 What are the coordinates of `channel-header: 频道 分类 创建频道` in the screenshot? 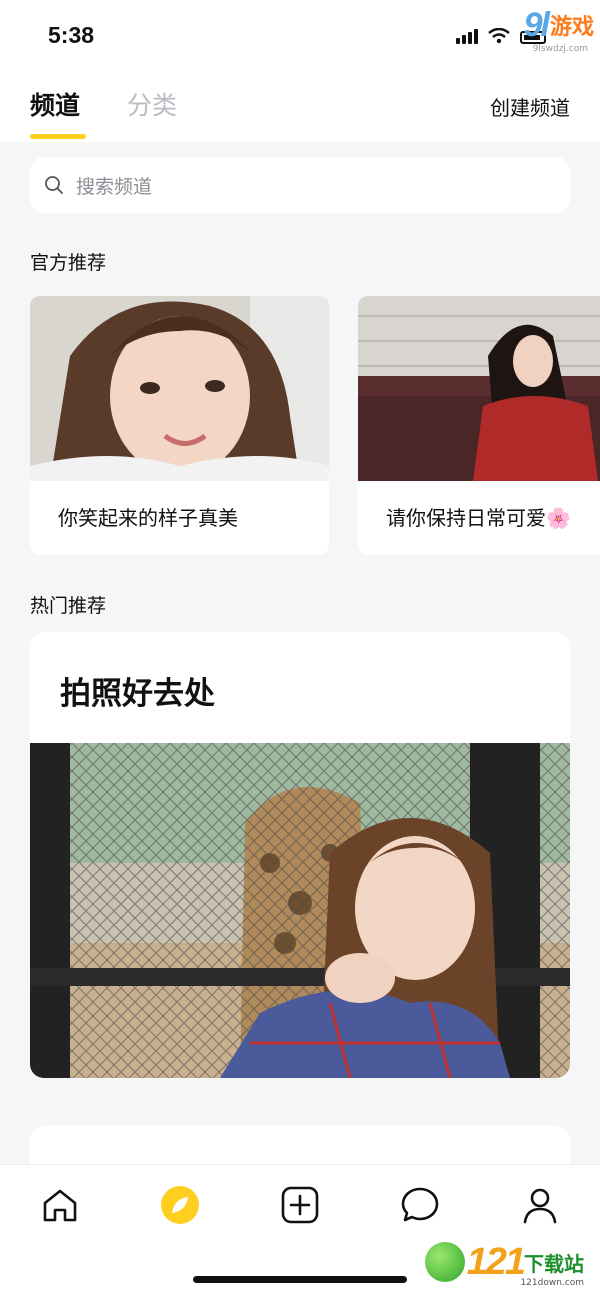 It's located at (300, 106).